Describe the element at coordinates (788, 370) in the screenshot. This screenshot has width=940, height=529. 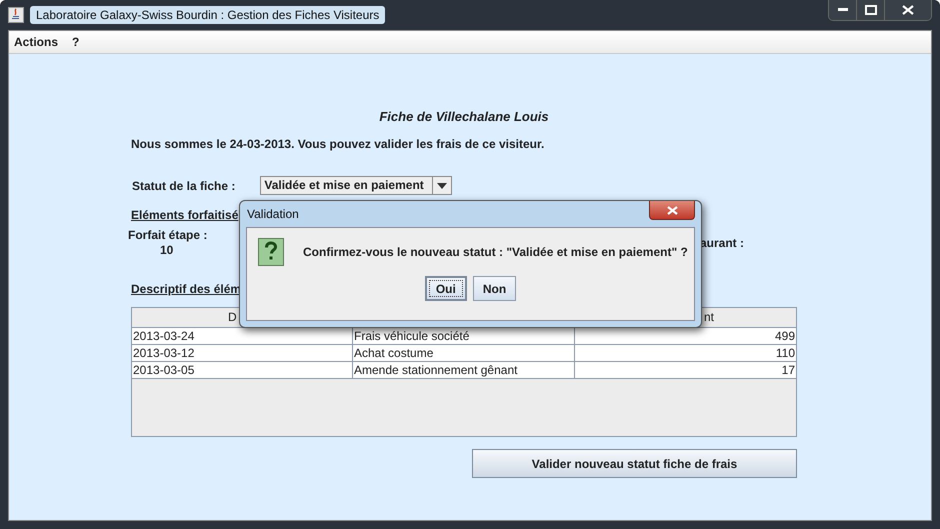
I see `table-cell-text: 17` at that location.